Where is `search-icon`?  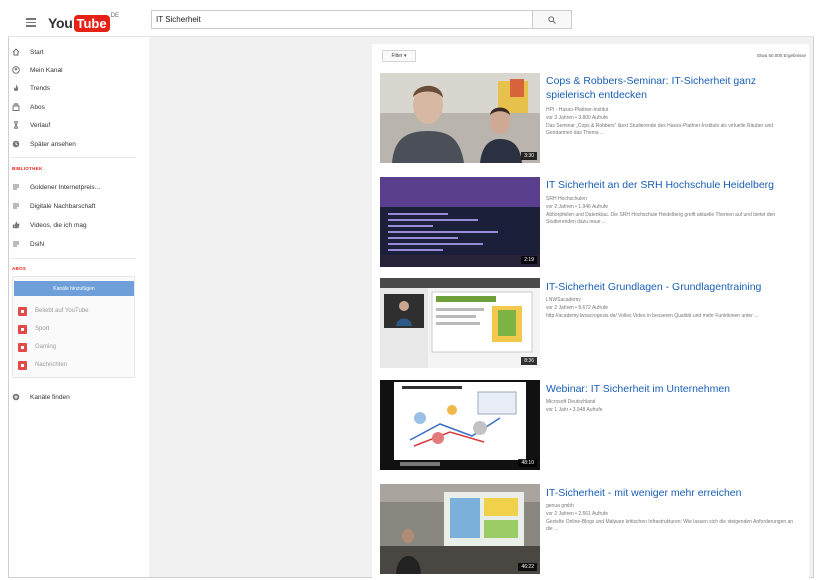 search-icon is located at coordinates (552, 19).